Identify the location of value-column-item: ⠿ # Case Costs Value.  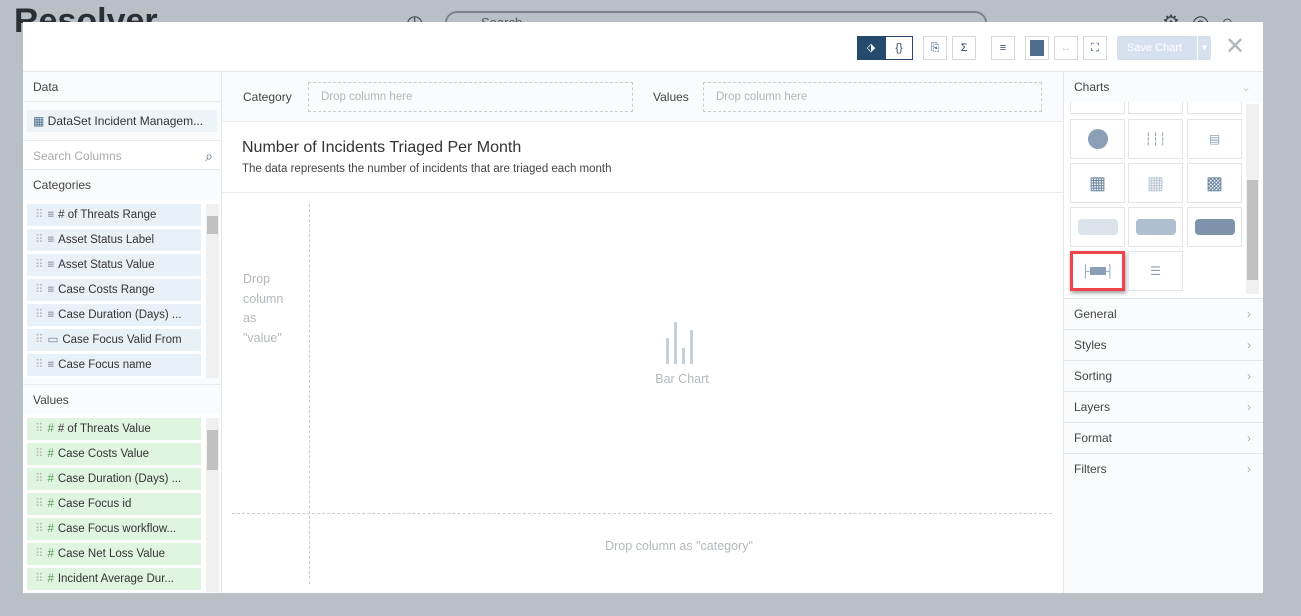
(114, 454).